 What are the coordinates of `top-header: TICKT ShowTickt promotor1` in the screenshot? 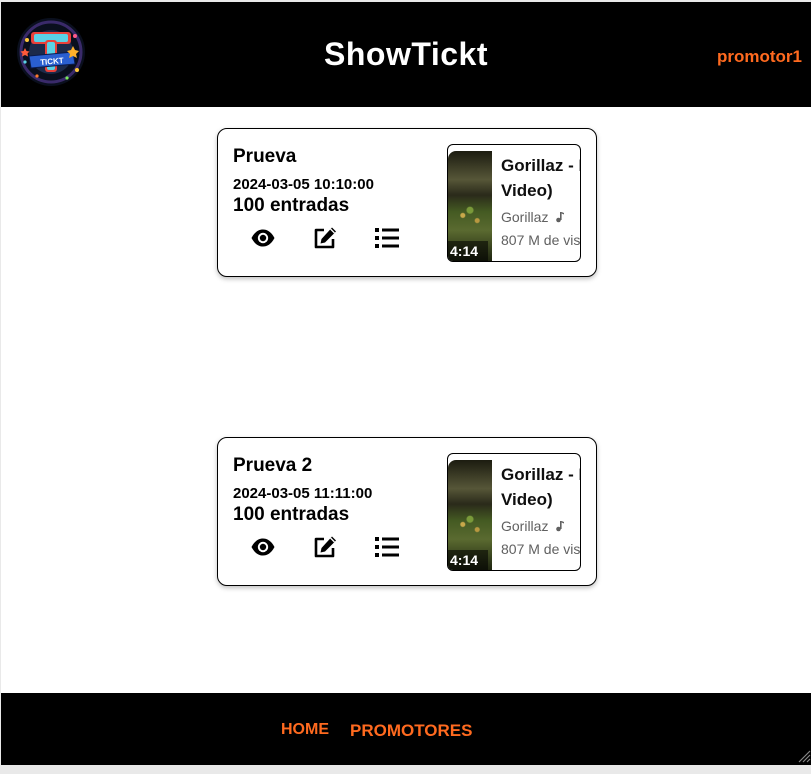 It's located at (406, 54).